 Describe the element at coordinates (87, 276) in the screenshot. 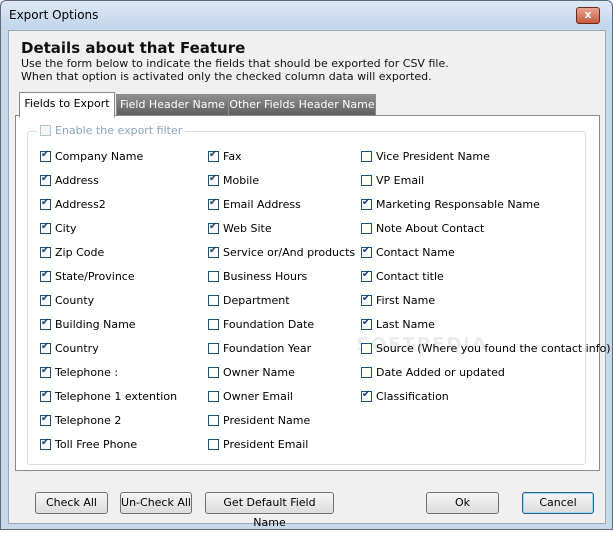

I see `field-option: State/Province` at that location.